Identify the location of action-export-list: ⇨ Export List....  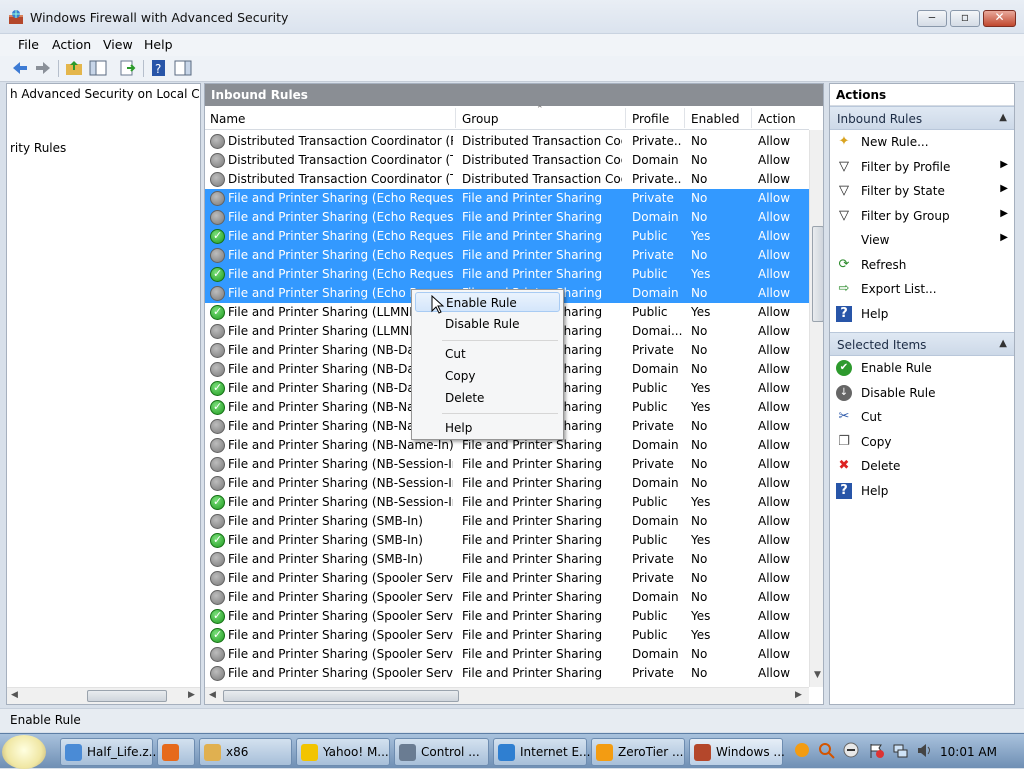
(922, 289).